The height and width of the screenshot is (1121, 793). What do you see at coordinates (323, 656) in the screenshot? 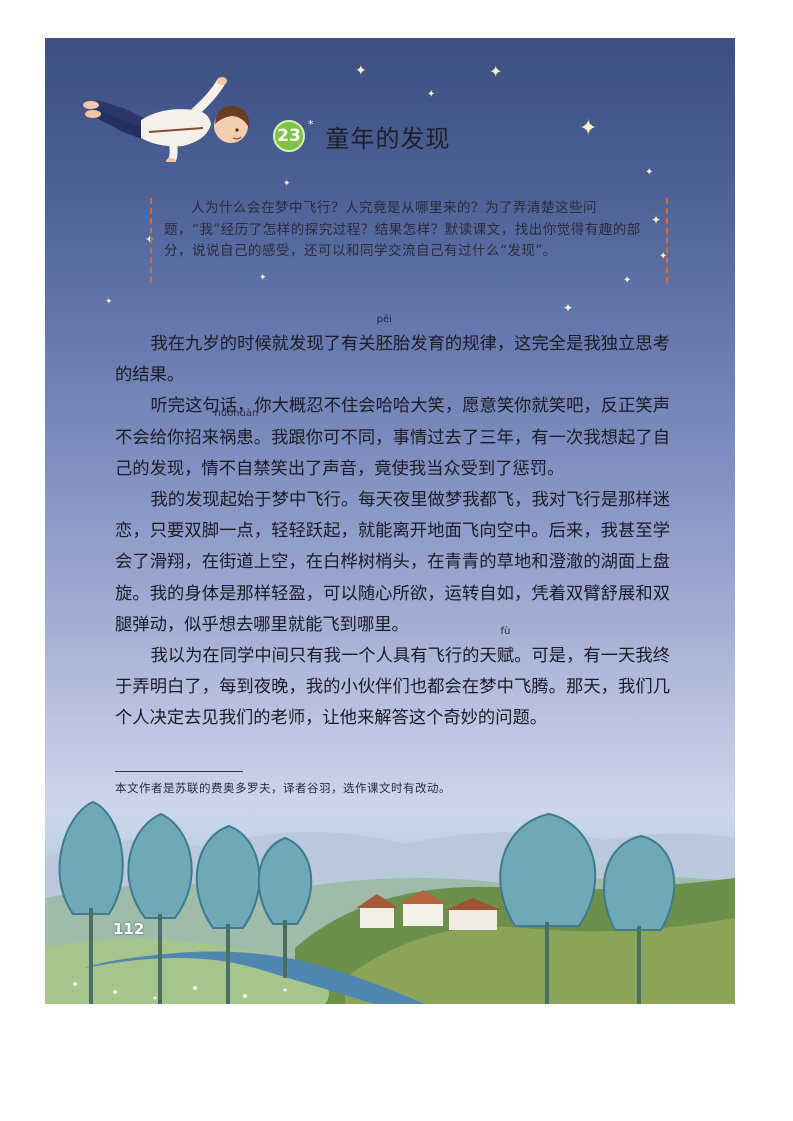
I see `paragraph-text: 我以为在同学中间只有我一个人具有飞行的天` at bounding box center [323, 656].